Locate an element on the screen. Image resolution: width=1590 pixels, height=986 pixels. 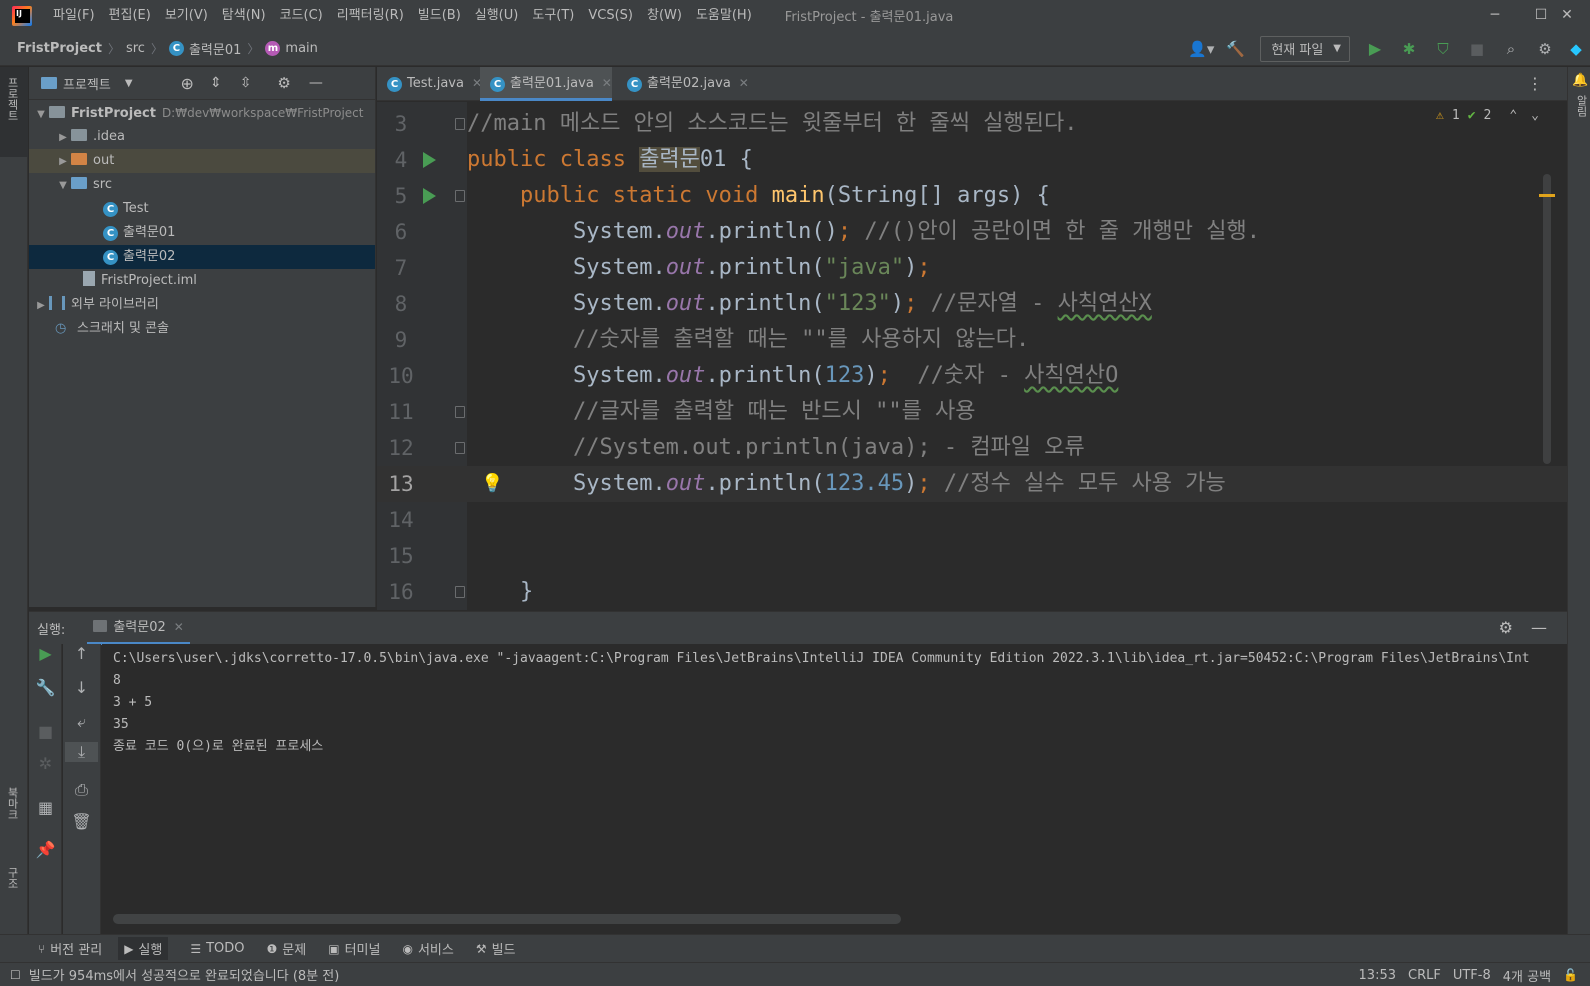
trash-icon: 🗑 is located at coordinates (81, 821).